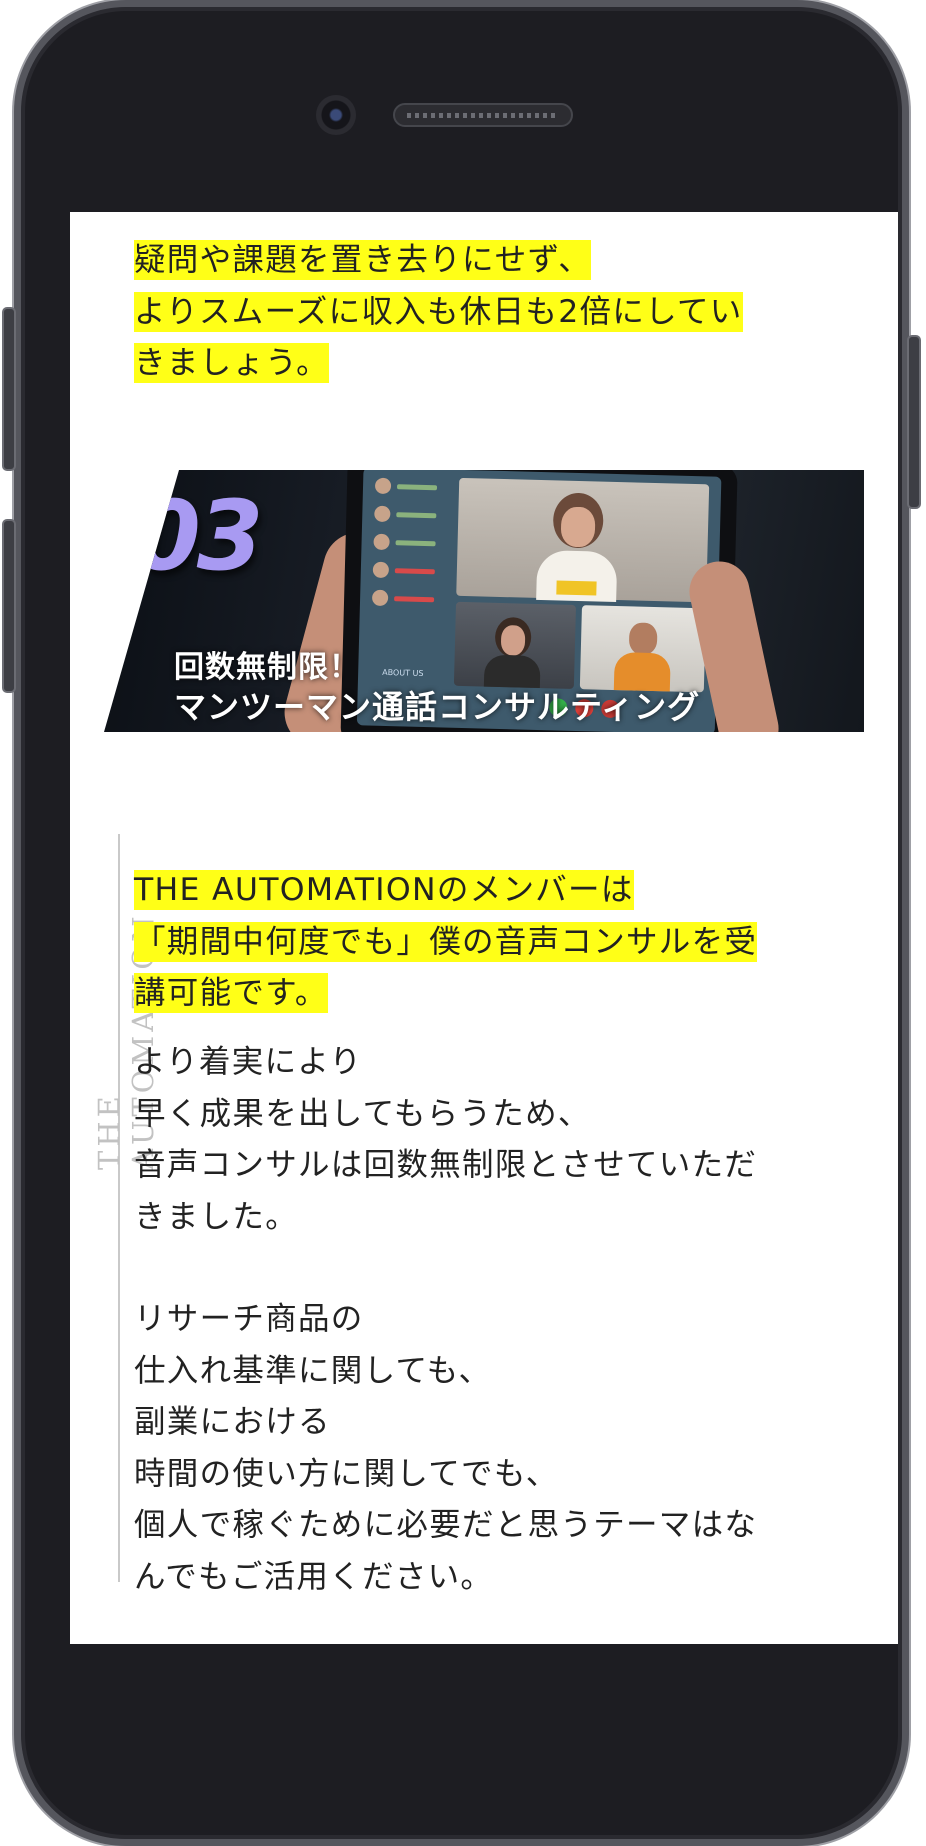 The height and width of the screenshot is (1846, 926). What do you see at coordinates (9, 606) in the screenshot?
I see `volume-button` at bounding box center [9, 606].